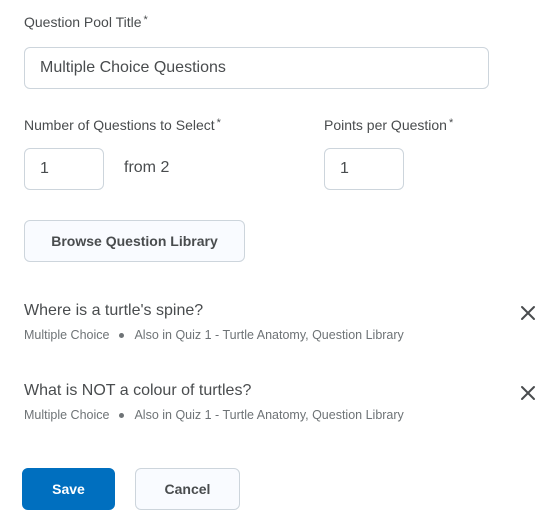 This screenshot has width=554, height=530. What do you see at coordinates (83, 22) in the screenshot?
I see `label-text: Question Pool Title` at bounding box center [83, 22].